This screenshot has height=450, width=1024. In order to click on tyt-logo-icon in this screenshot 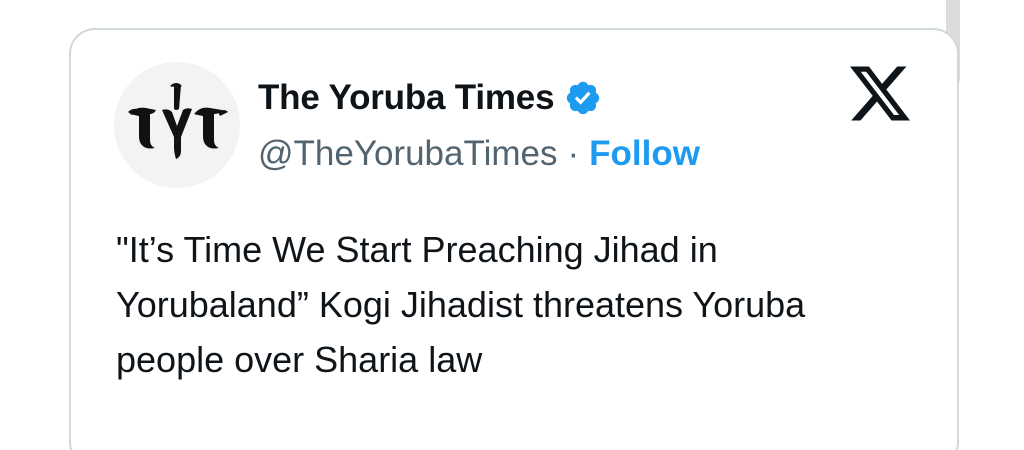, I will do `click(177, 125)`.